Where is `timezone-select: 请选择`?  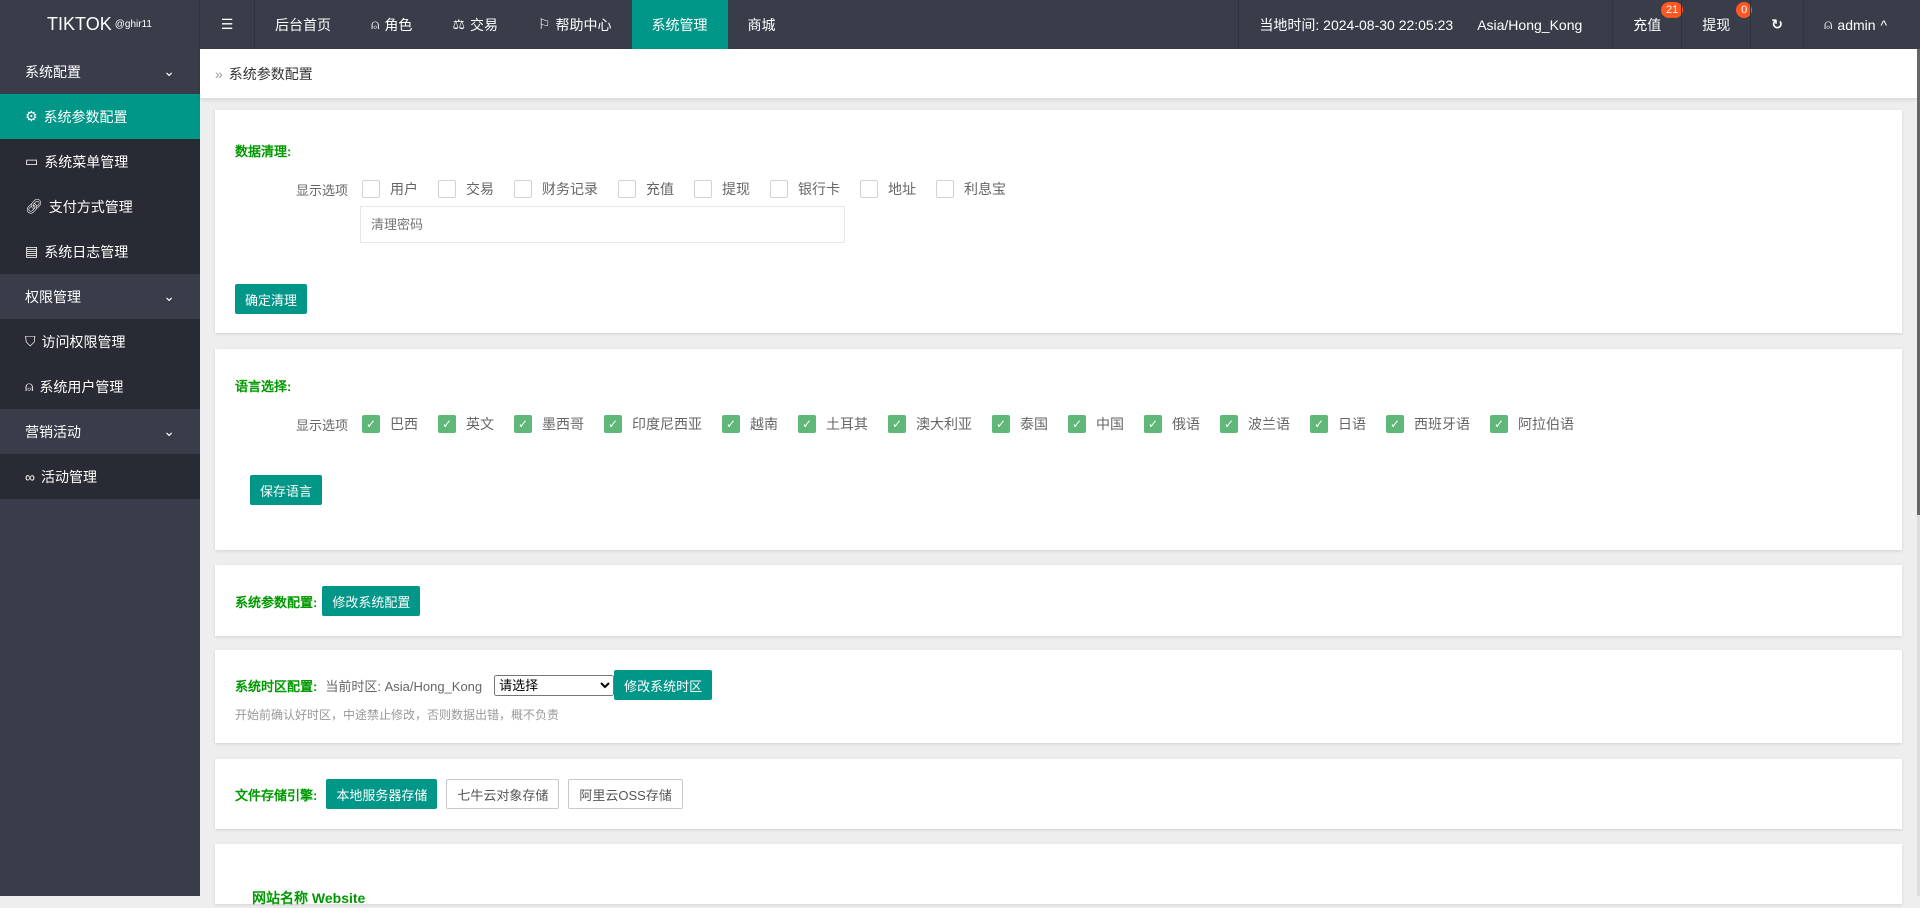 timezone-select: 请选择 is located at coordinates (554, 685).